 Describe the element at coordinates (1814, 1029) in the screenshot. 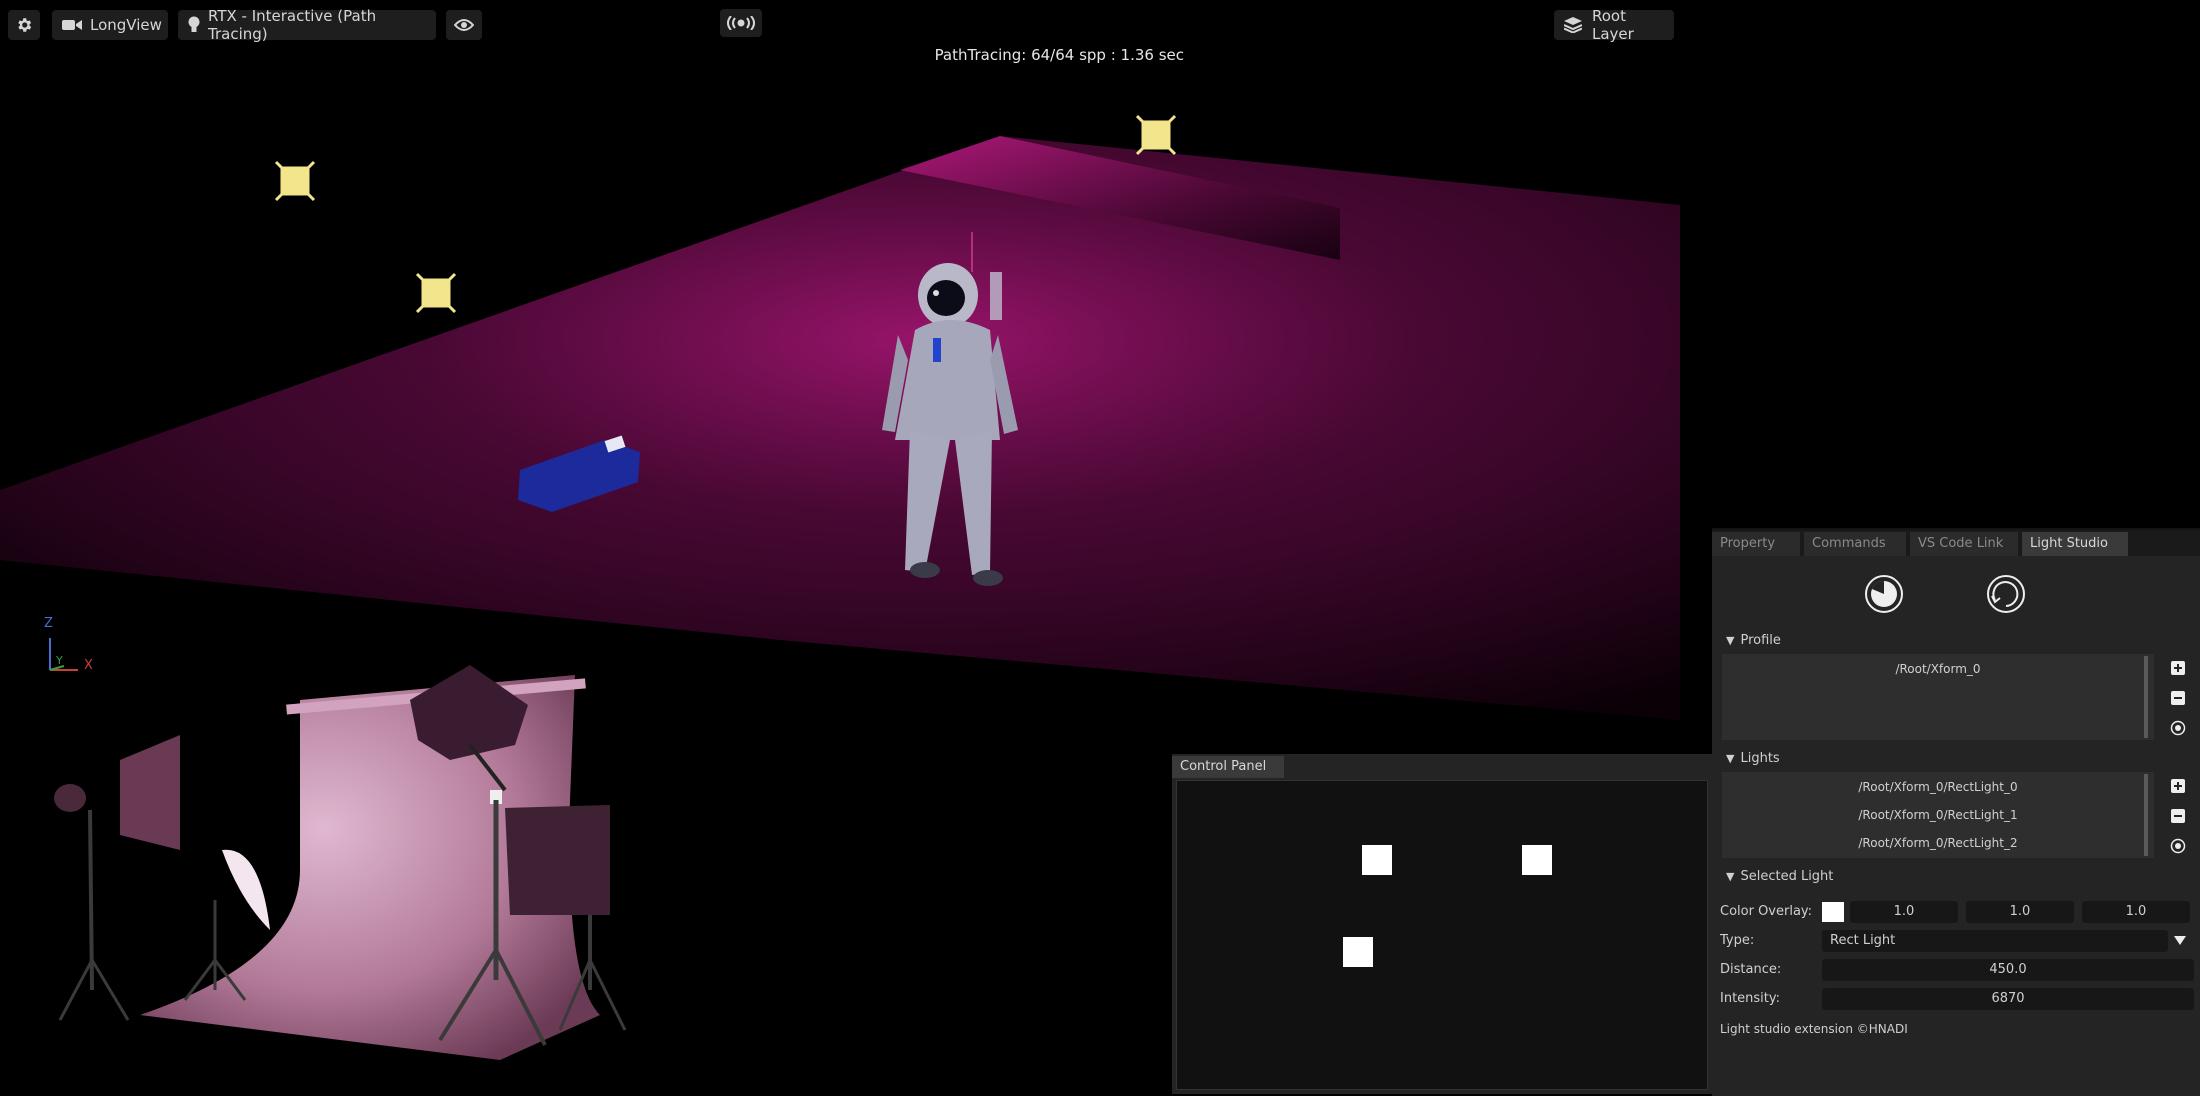

I see `footer-credit: Light studio extension ©HNADI` at that location.